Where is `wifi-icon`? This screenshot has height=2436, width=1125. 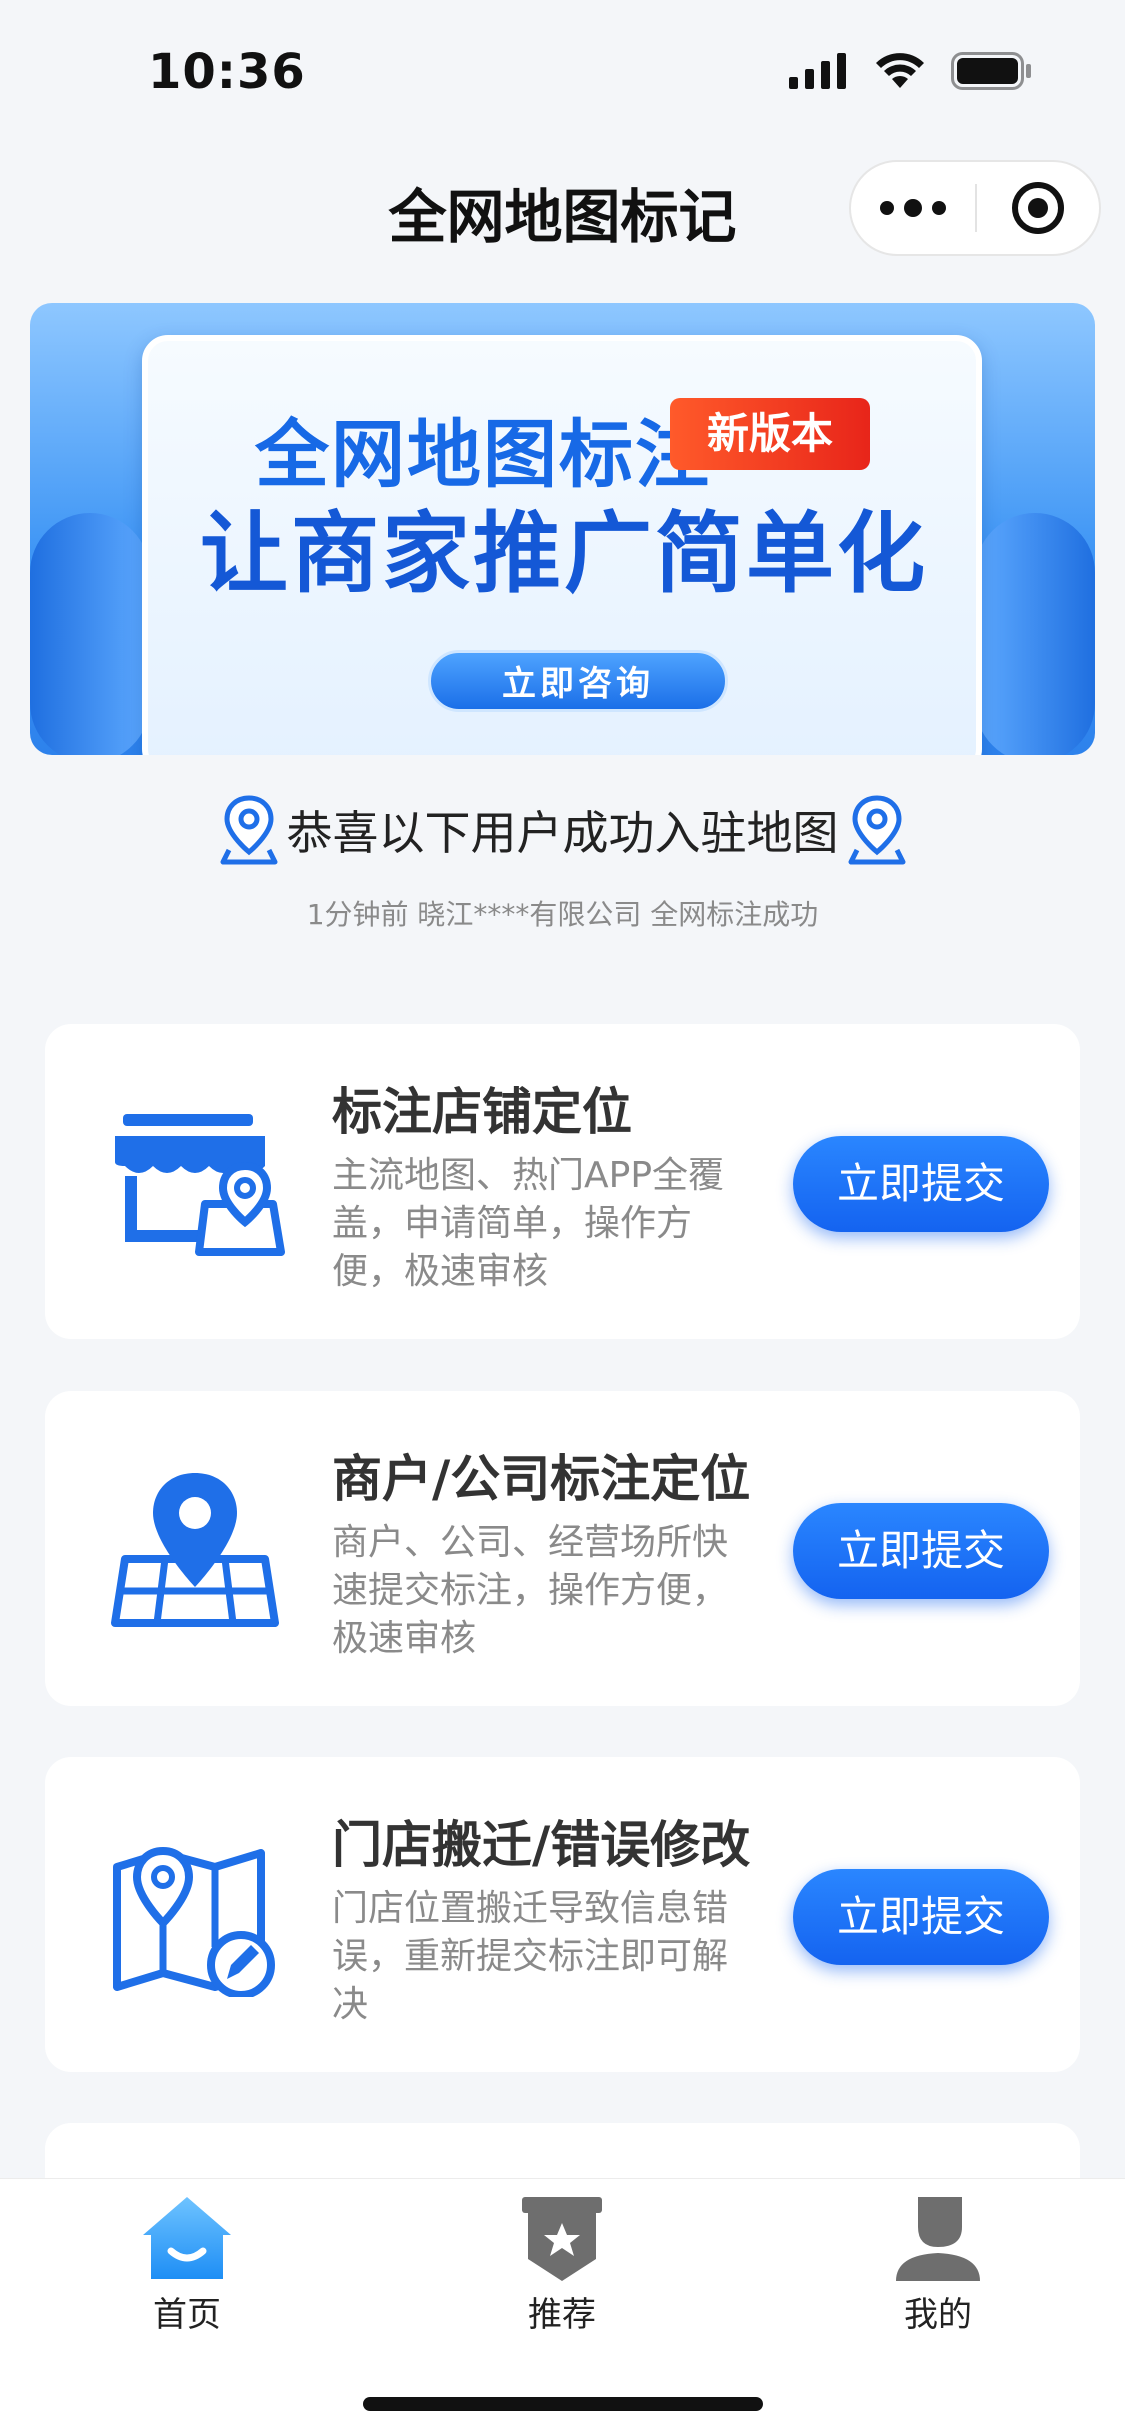 wifi-icon is located at coordinates (900, 70).